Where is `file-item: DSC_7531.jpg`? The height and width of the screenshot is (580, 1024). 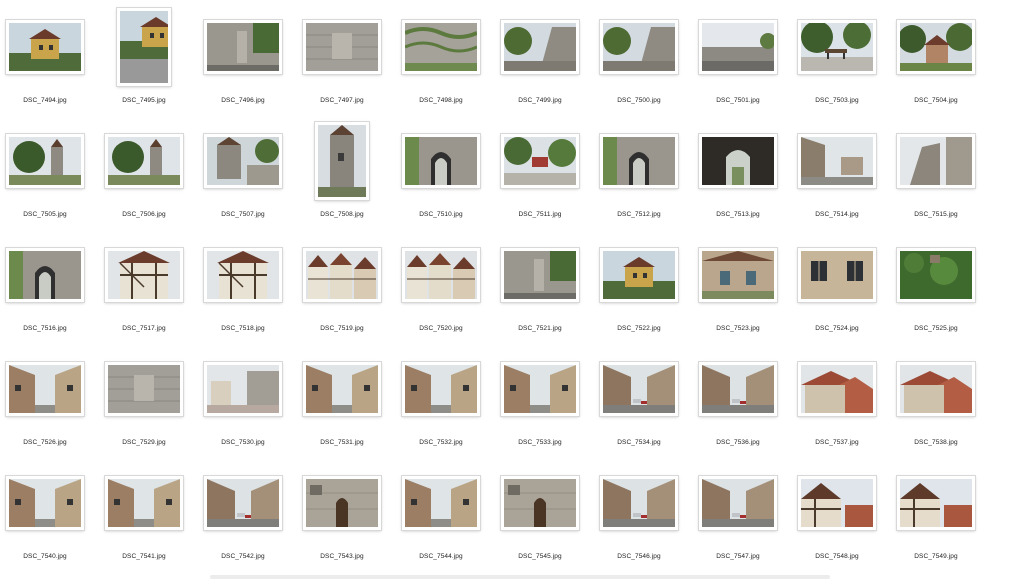 file-item: DSC_7531.jpg is located at coordinates (342, 412).